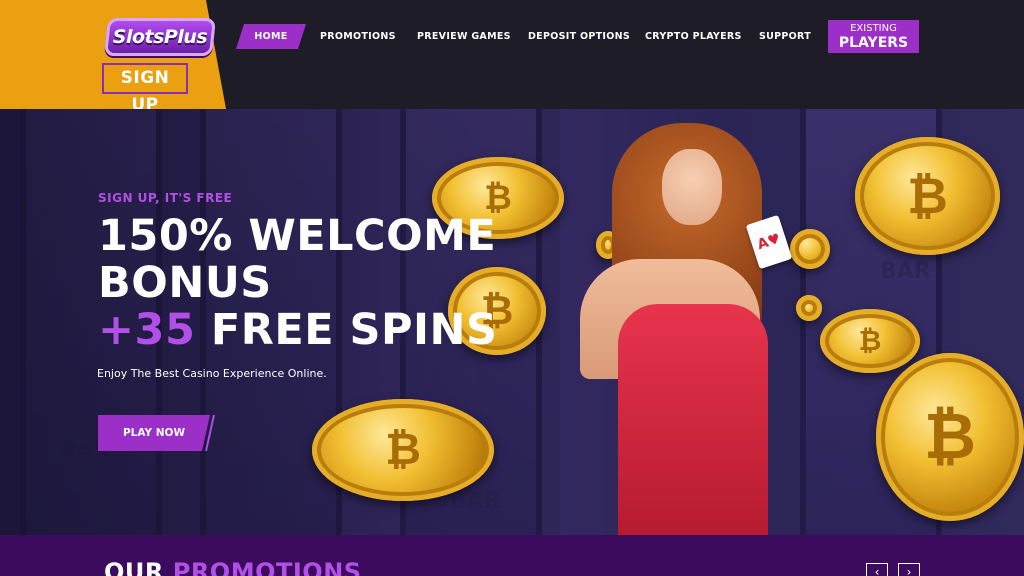 Image resolution: width=1024 pixels, height=576 pixels. What do you see at coordinates (877, 569) in the screenshot?
I see `carousel-prev-icon: ‹` at bounding box center [877, 569].